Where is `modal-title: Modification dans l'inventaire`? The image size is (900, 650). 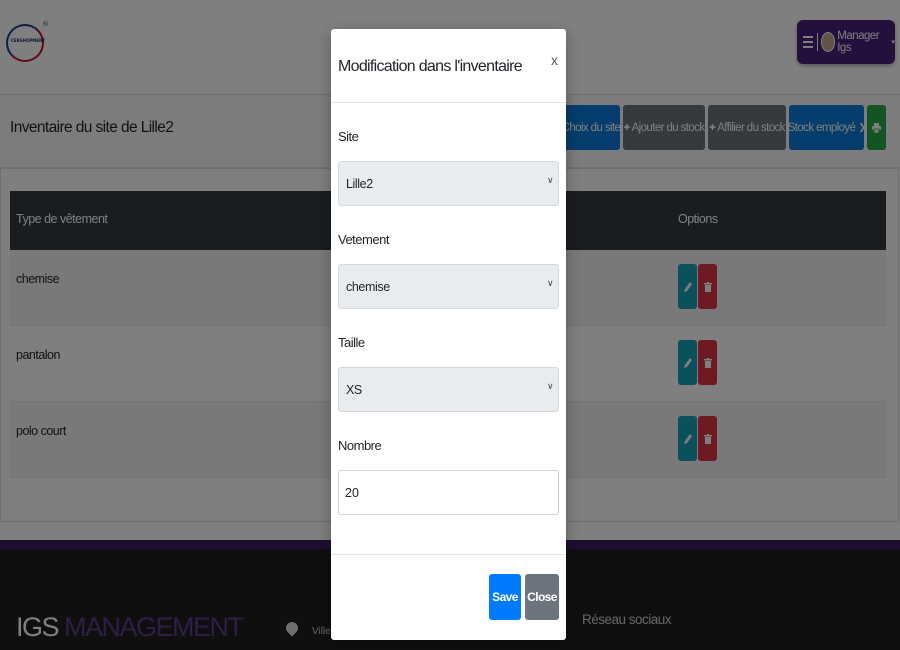
modal-title: Modification dans l'inventaire is located at coordinates (430, 66).